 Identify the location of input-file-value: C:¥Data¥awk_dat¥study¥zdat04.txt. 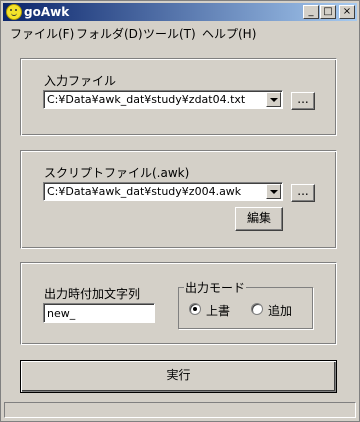
(146, 99).